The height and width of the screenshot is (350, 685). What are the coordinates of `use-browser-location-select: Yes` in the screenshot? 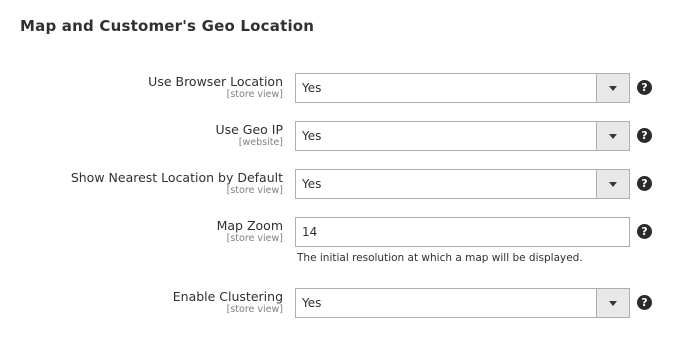 It's located at (462, 88).